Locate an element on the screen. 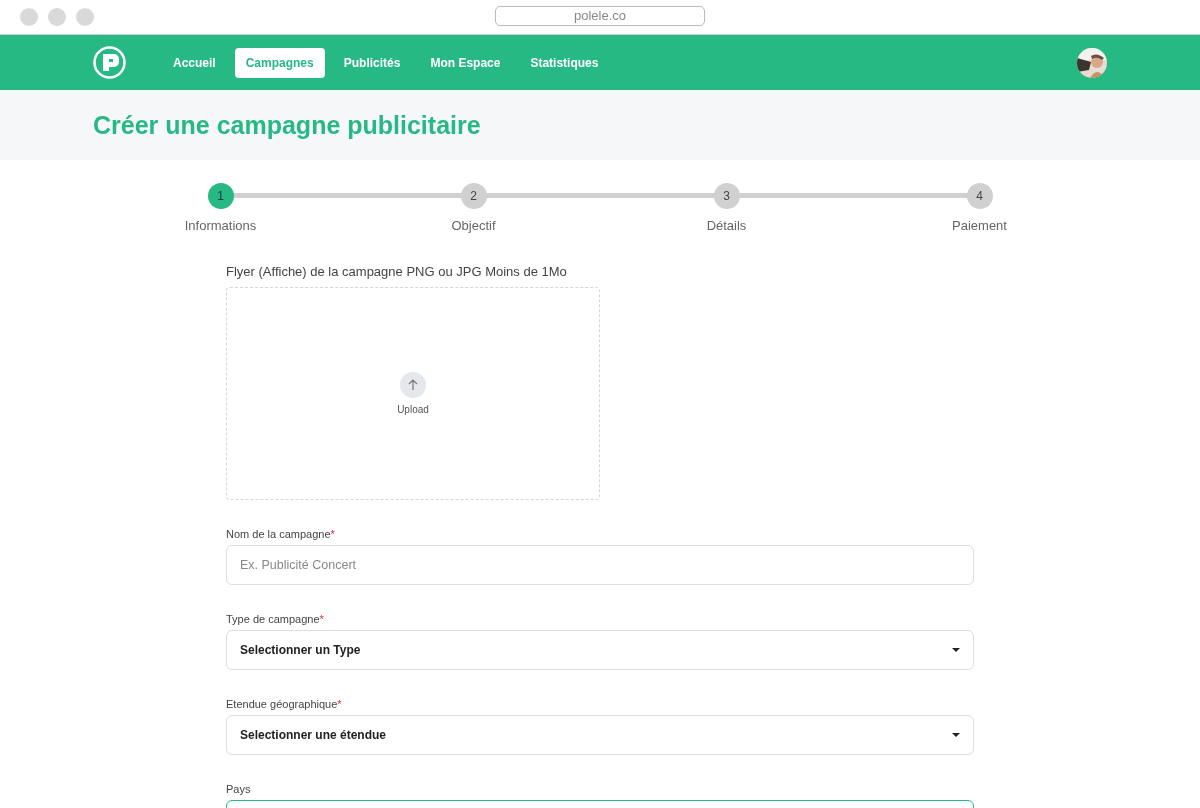  select-field: Selectionner un Type is located at coordinates (600, 650).